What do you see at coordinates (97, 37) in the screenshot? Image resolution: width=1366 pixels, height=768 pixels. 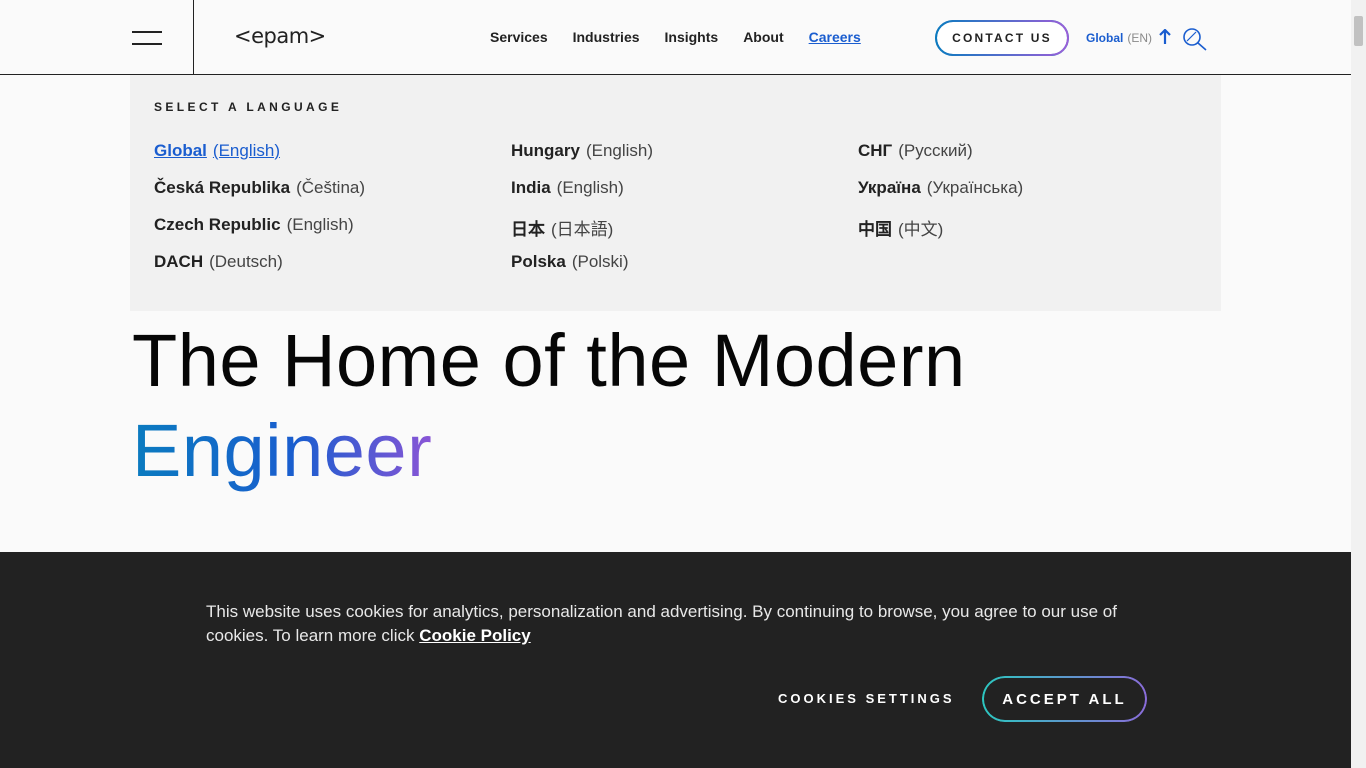 I see `menu-button` at bounding box center [97, 37].